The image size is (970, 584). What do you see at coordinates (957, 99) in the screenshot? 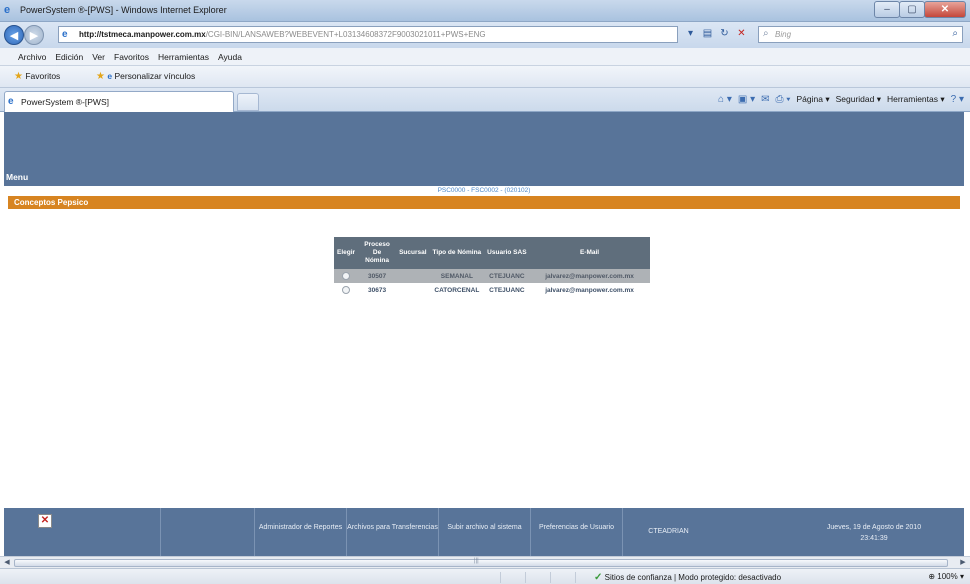
I see `help-icon: ? ▾` at bounding box center [957, 99].